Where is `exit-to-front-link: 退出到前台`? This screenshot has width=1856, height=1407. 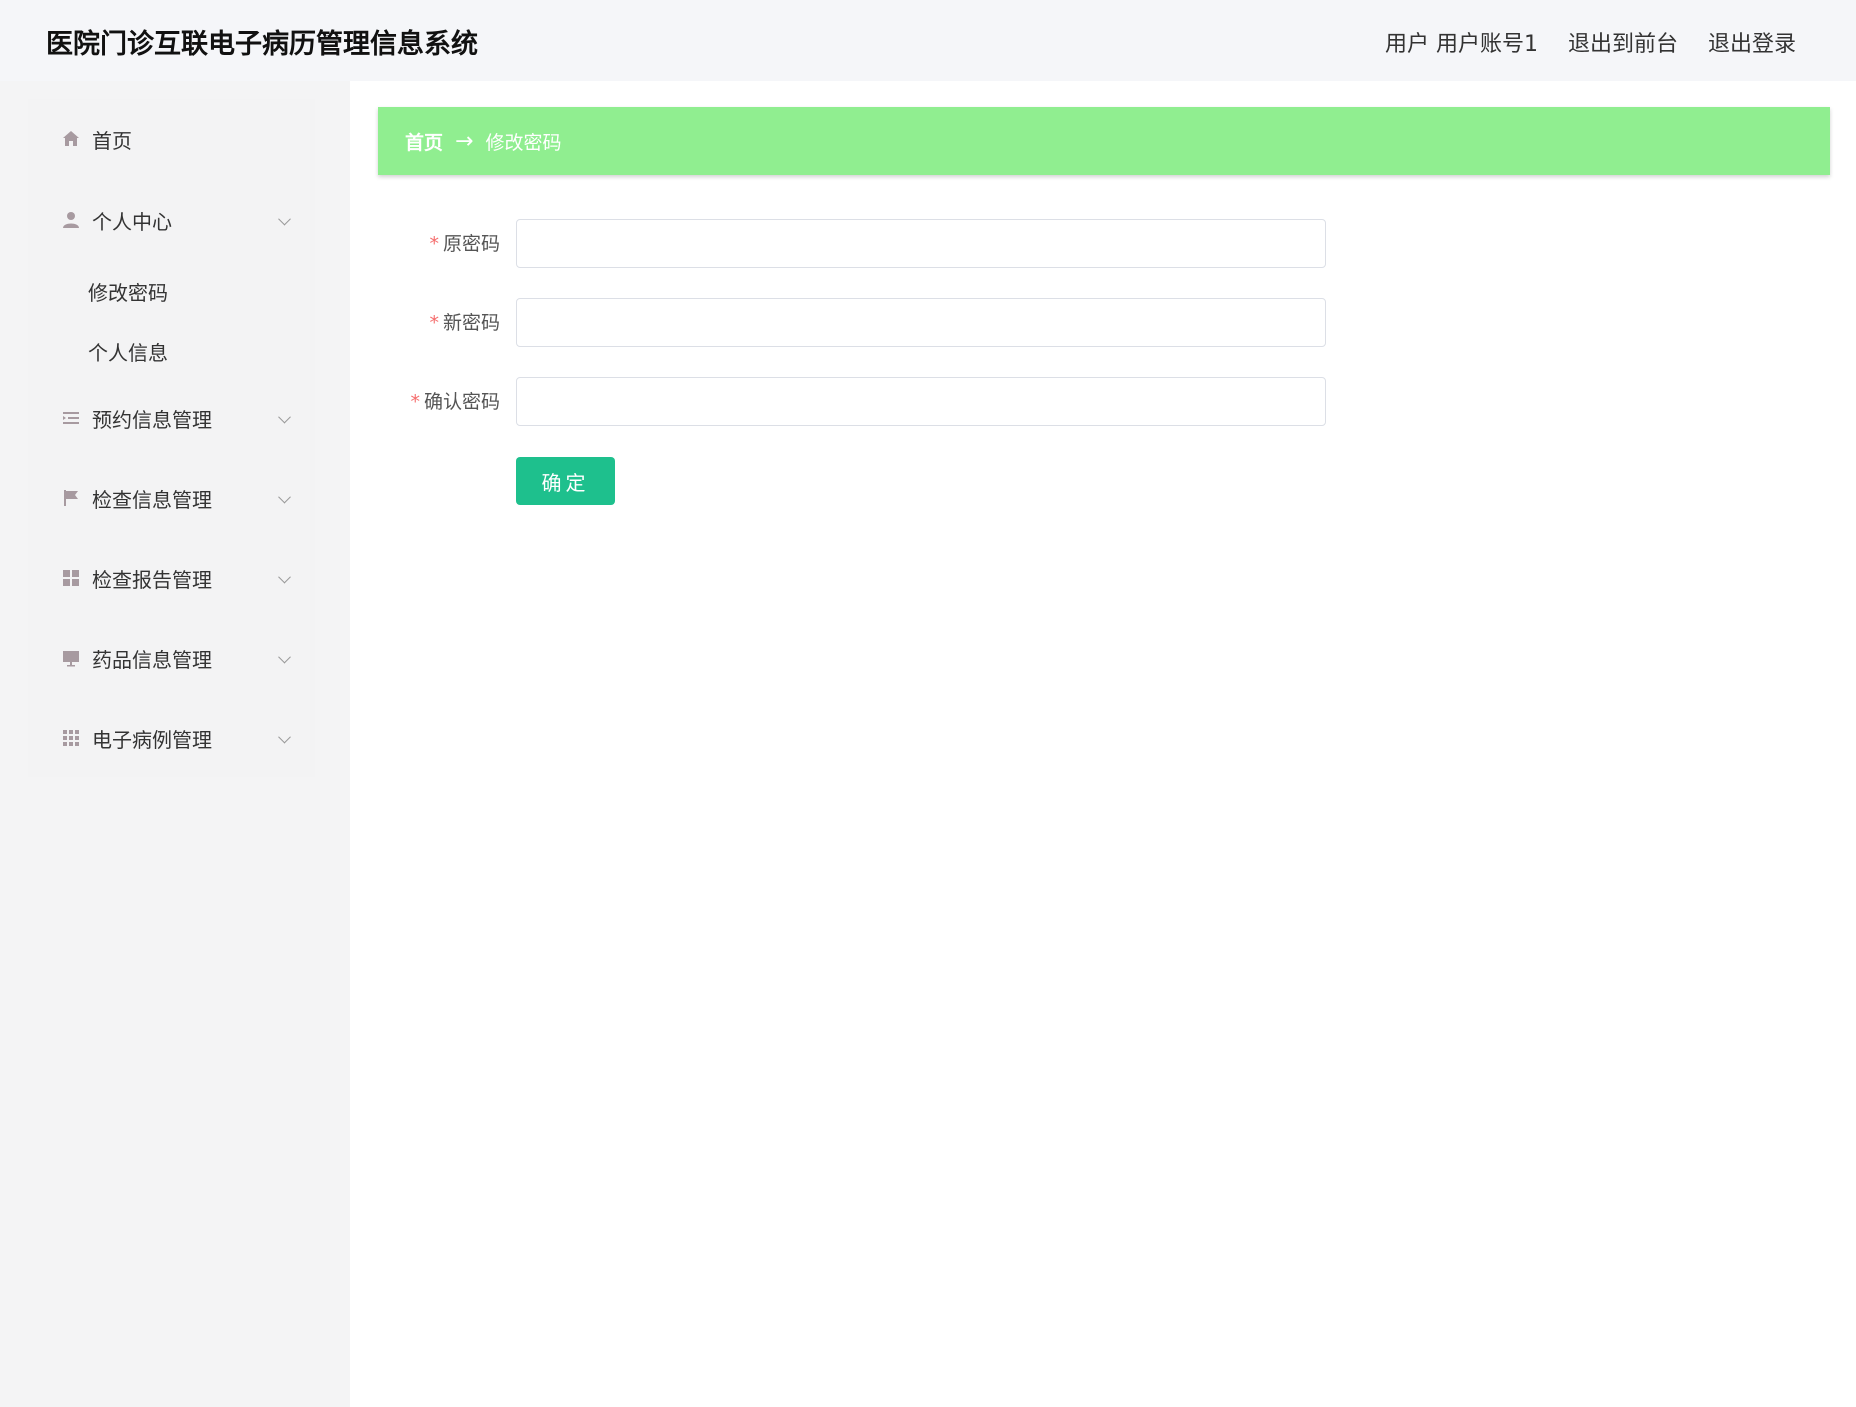 exit-to-front-link: 退出到前台 is located at coordinates (1623, 42).